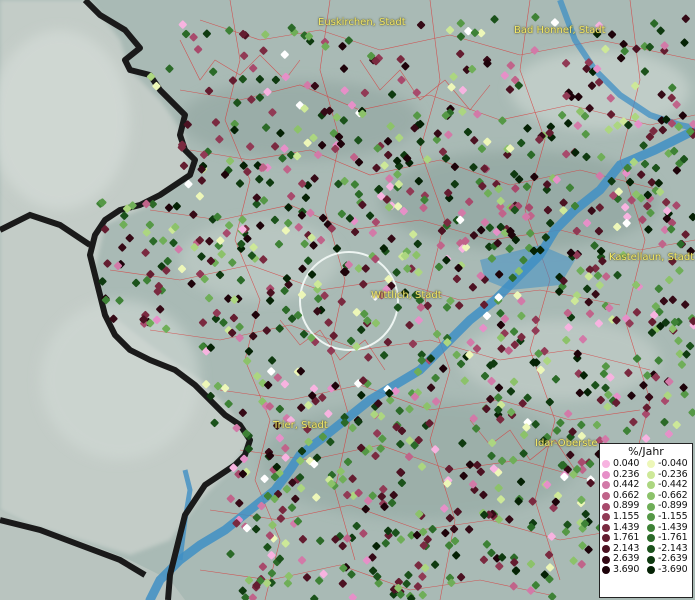  I want to click on place-label-kastellaun: Kastellaun, Stadt, so click(652, 257).